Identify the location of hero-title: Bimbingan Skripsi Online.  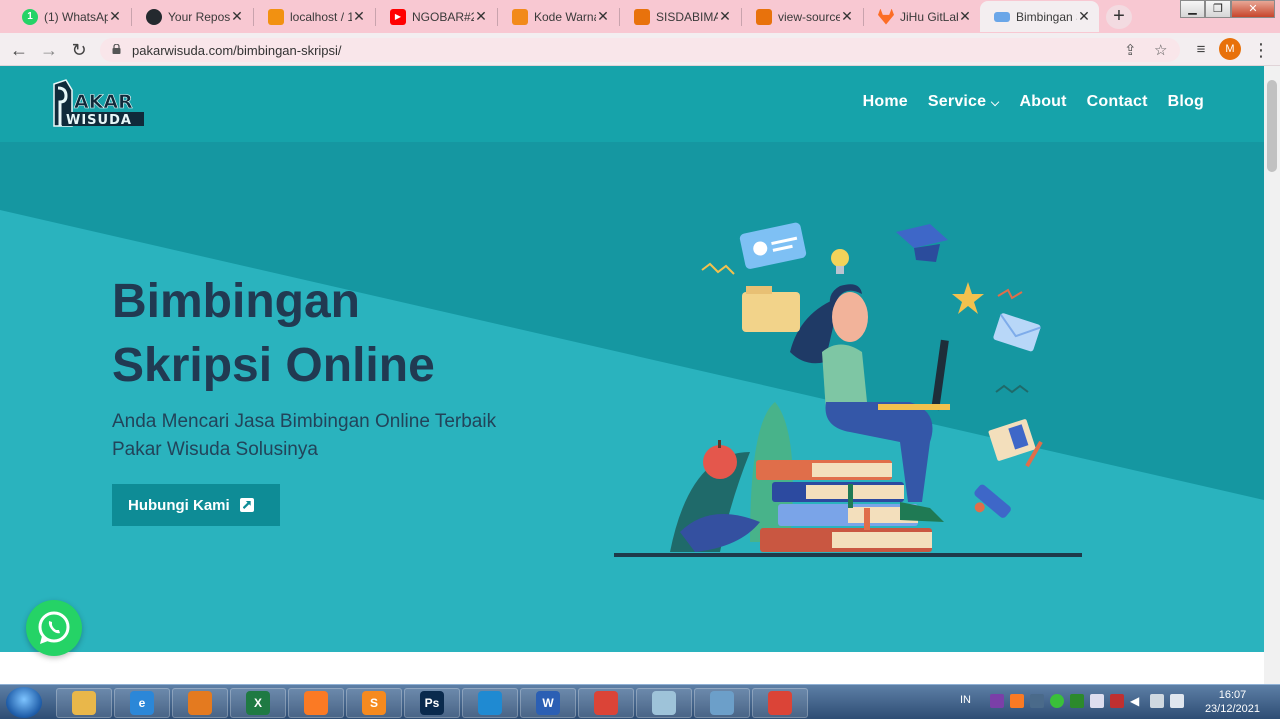
(273, 334).